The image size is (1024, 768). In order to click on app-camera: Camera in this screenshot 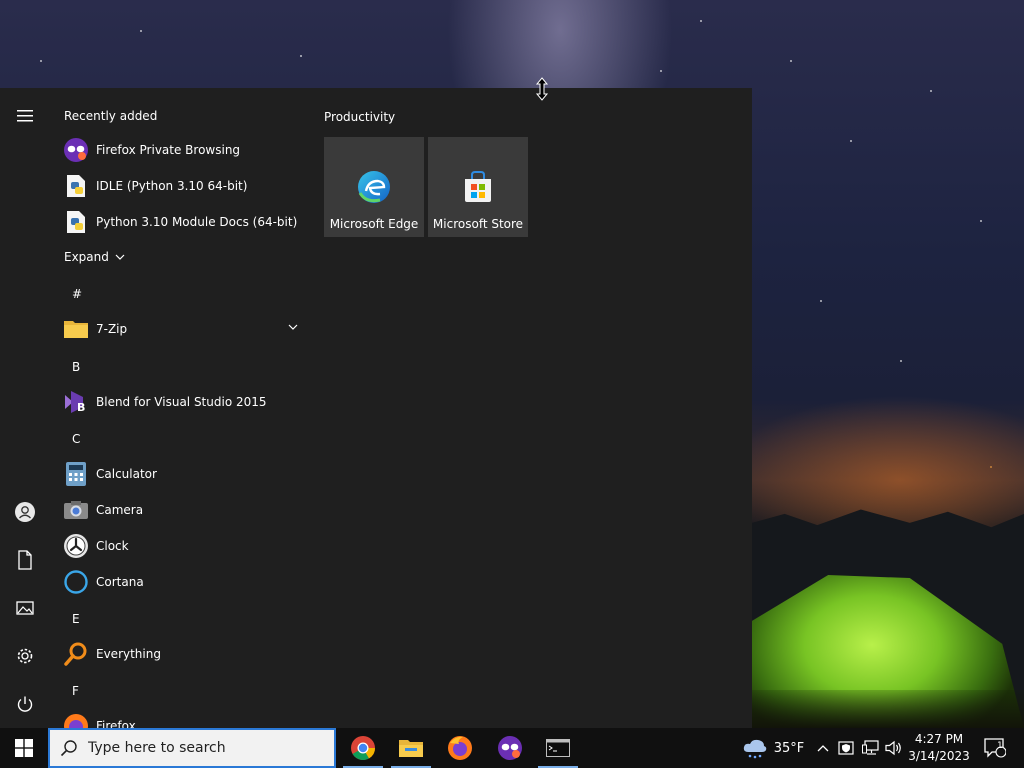, I will do `click(181, 510)`.